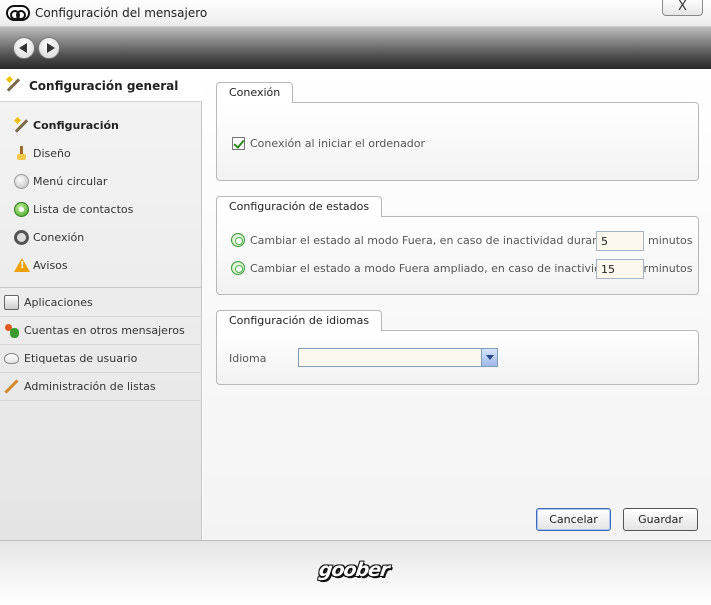  Describe the element at coordinates (58, 302) in the screenshot. I see `sidebar-item-label: Aplicaciones` at that location.